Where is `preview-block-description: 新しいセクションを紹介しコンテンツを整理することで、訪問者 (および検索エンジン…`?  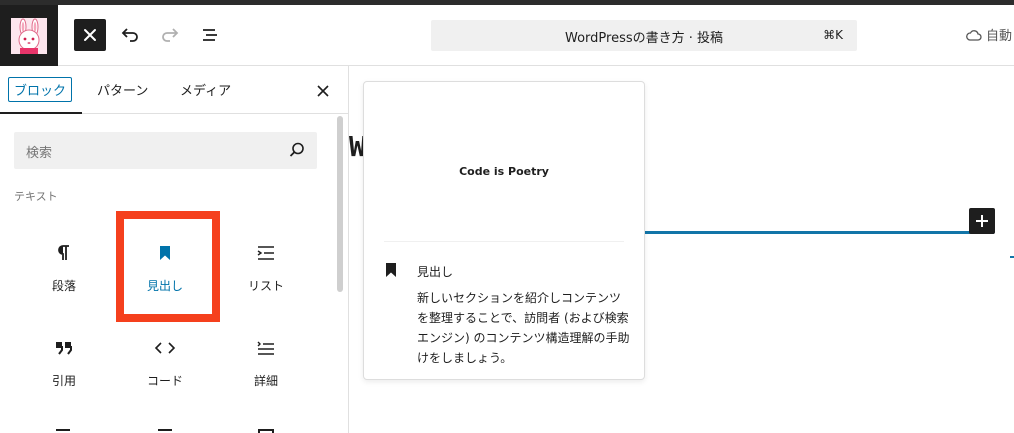 preview-block-description: 新しいセクションを紹介しコンテンツを整理することで、訪問者 (および検索エンジン… is located at coordinates (523, 328).